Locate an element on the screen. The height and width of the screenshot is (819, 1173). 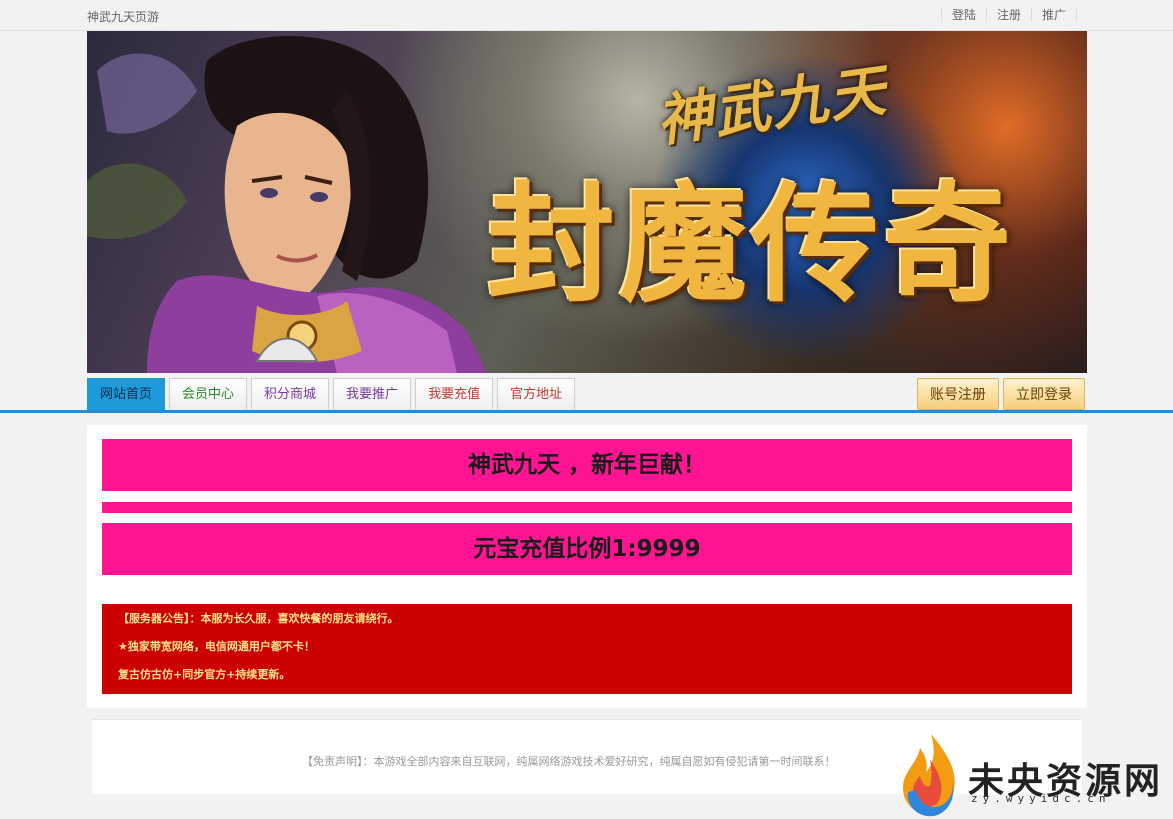
promo-banner-recharge-ratio: 元宝充值比例1:9999 is located at coordinates (587, 549).